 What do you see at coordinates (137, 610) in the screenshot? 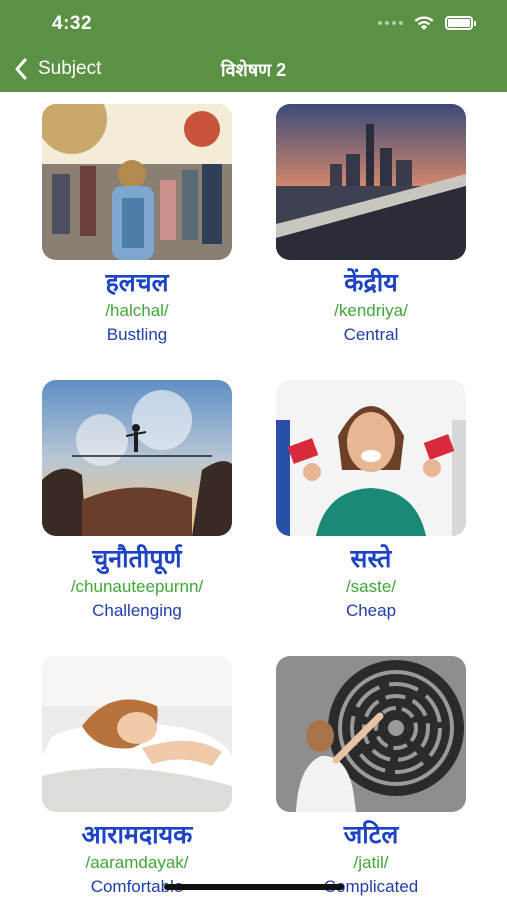
I see `english-meaning: Challenging` at bounding box center [137, 610].